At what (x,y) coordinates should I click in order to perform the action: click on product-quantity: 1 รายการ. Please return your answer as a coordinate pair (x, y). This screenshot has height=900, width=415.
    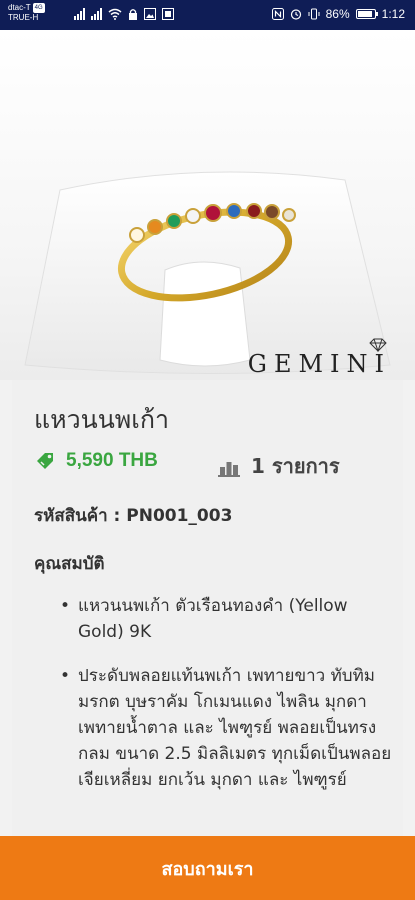
    Looking at the image, I should click on (295, 466).